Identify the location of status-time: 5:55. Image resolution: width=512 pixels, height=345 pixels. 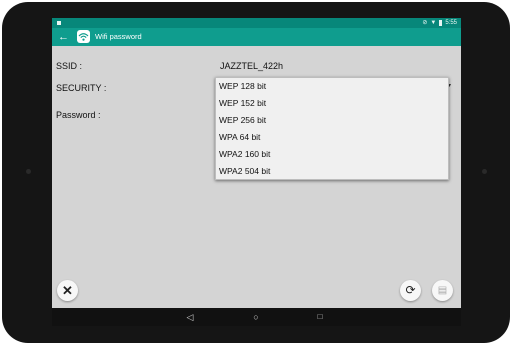
(451, 23).